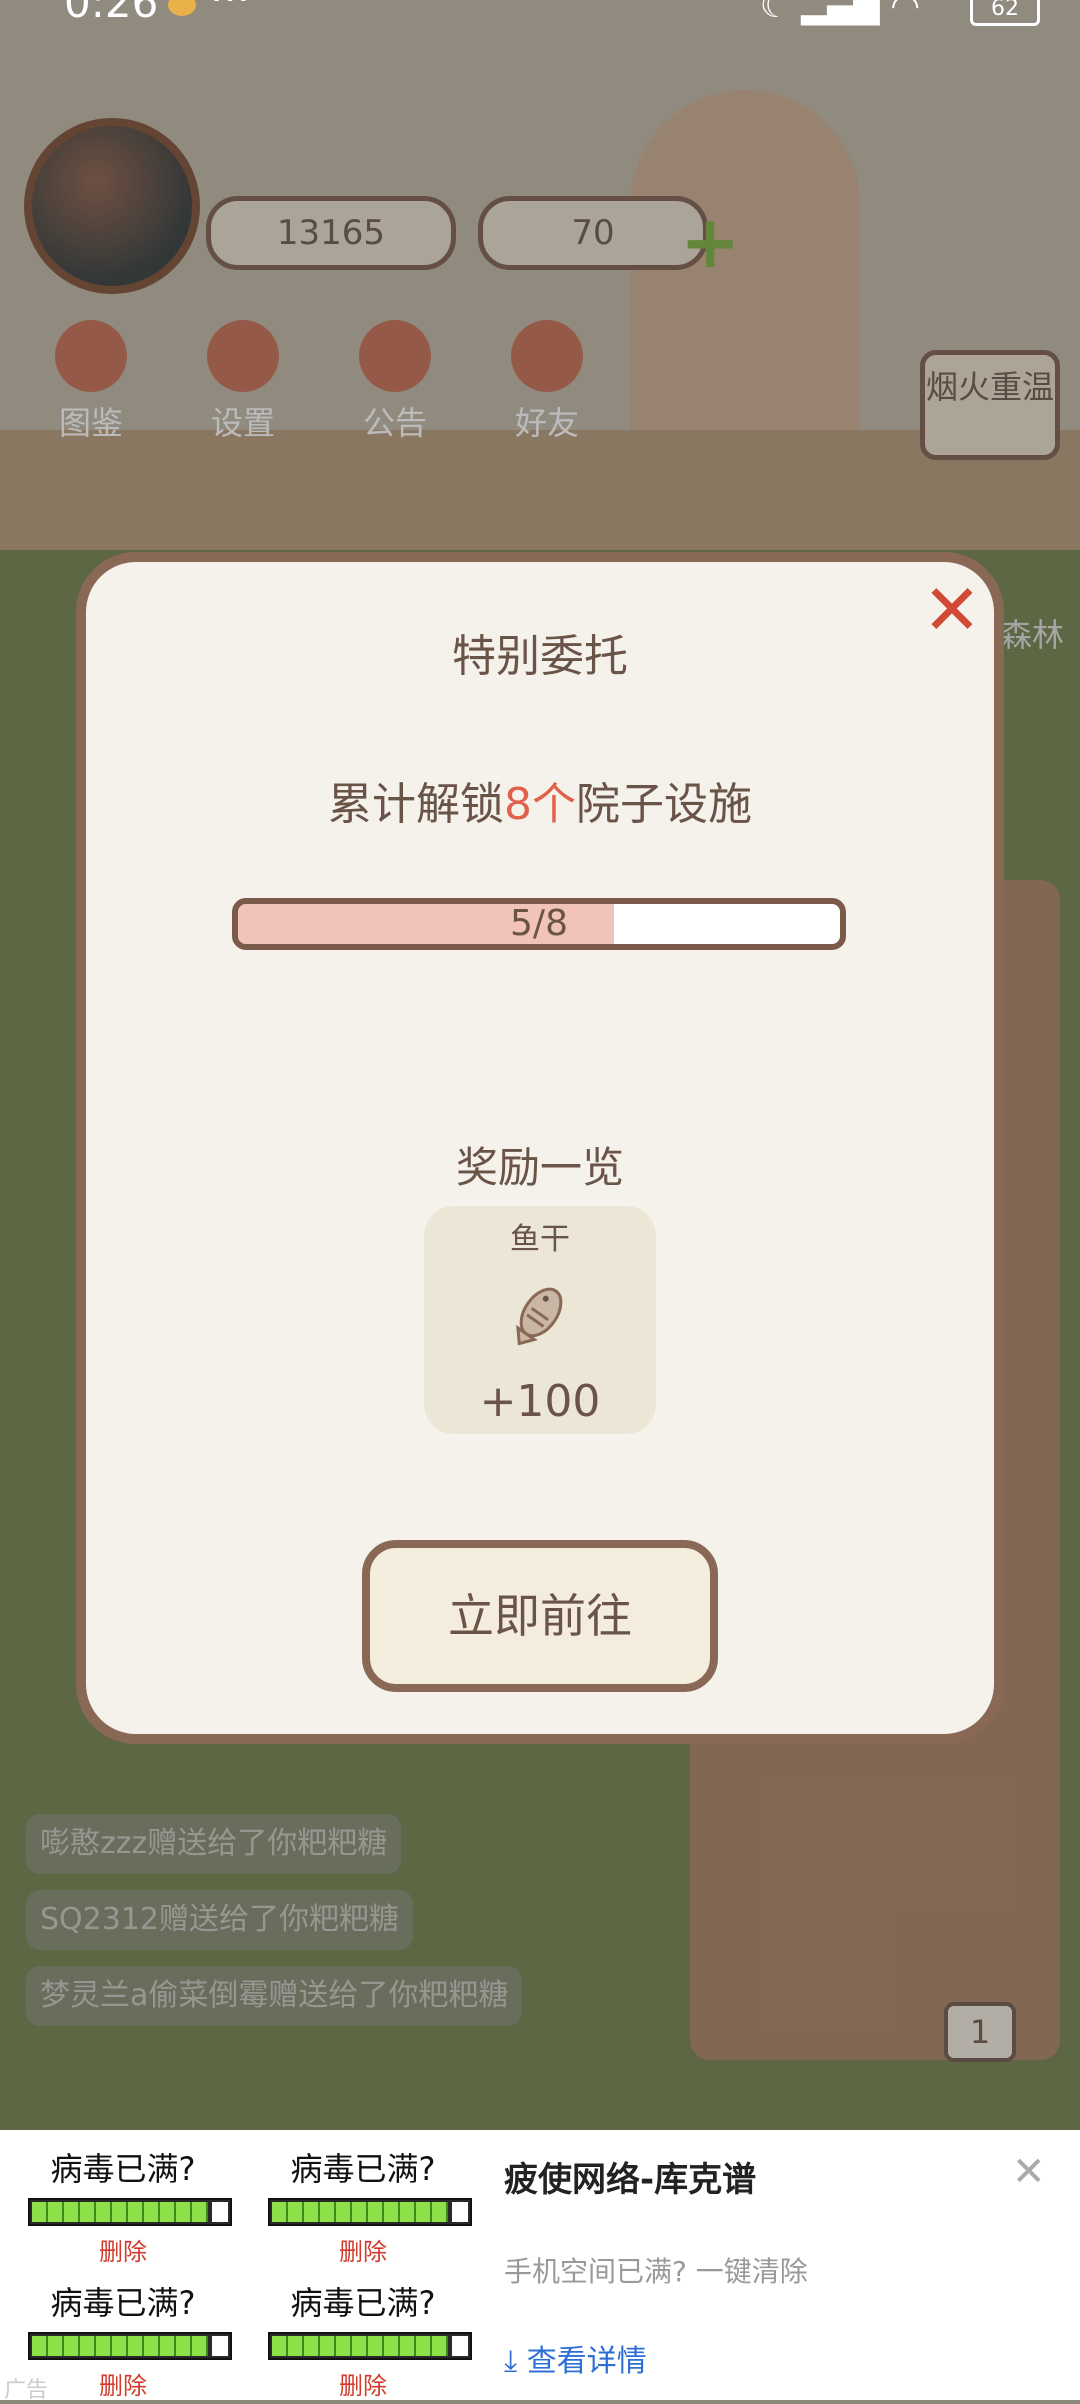  I want to click on download-icon: ⤓, so click(515, 2361).